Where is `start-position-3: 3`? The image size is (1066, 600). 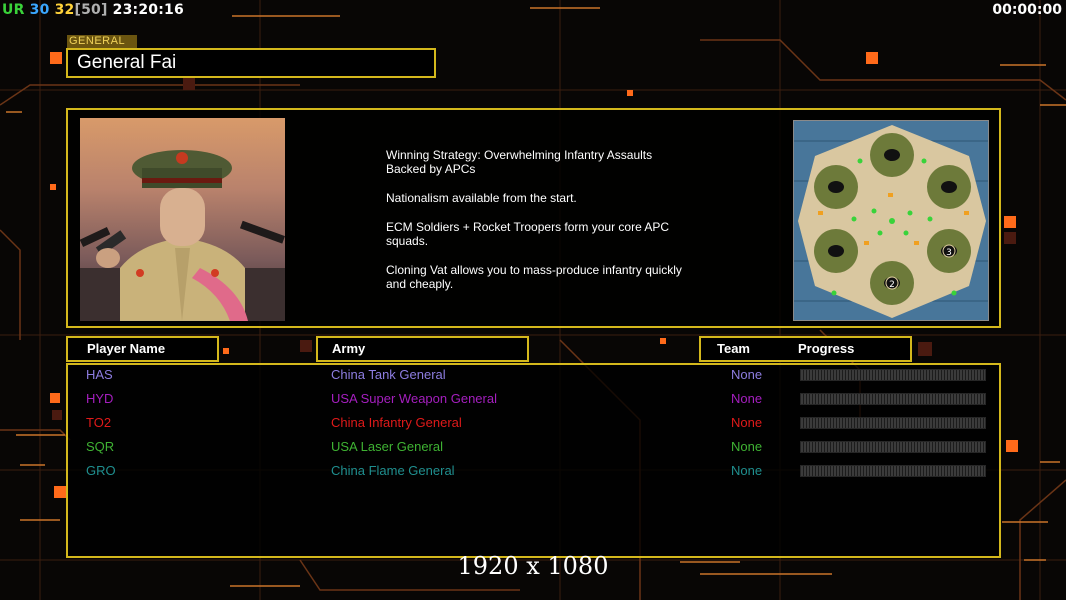
start-position-3: 3 is located at coordinates (949, 253).